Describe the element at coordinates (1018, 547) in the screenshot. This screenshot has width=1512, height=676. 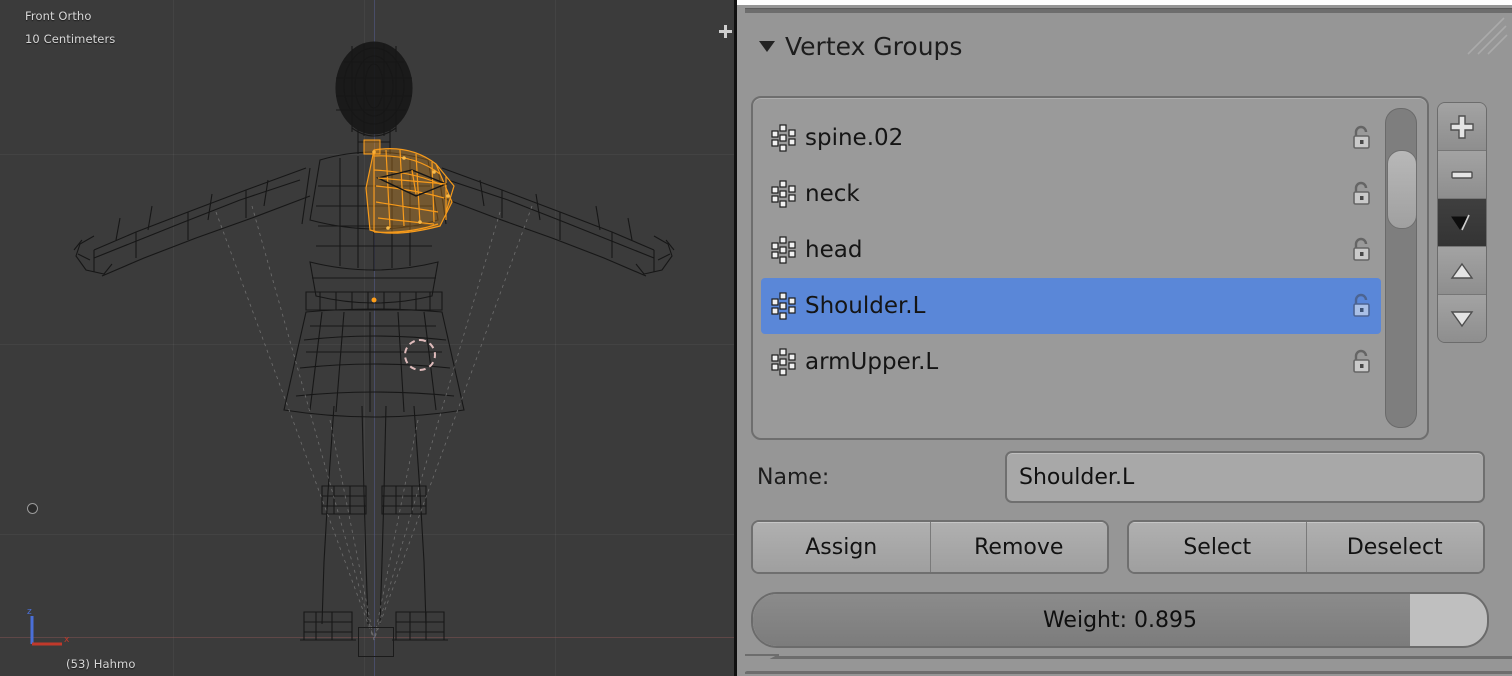
I see `remove-button: Remove` at that location.